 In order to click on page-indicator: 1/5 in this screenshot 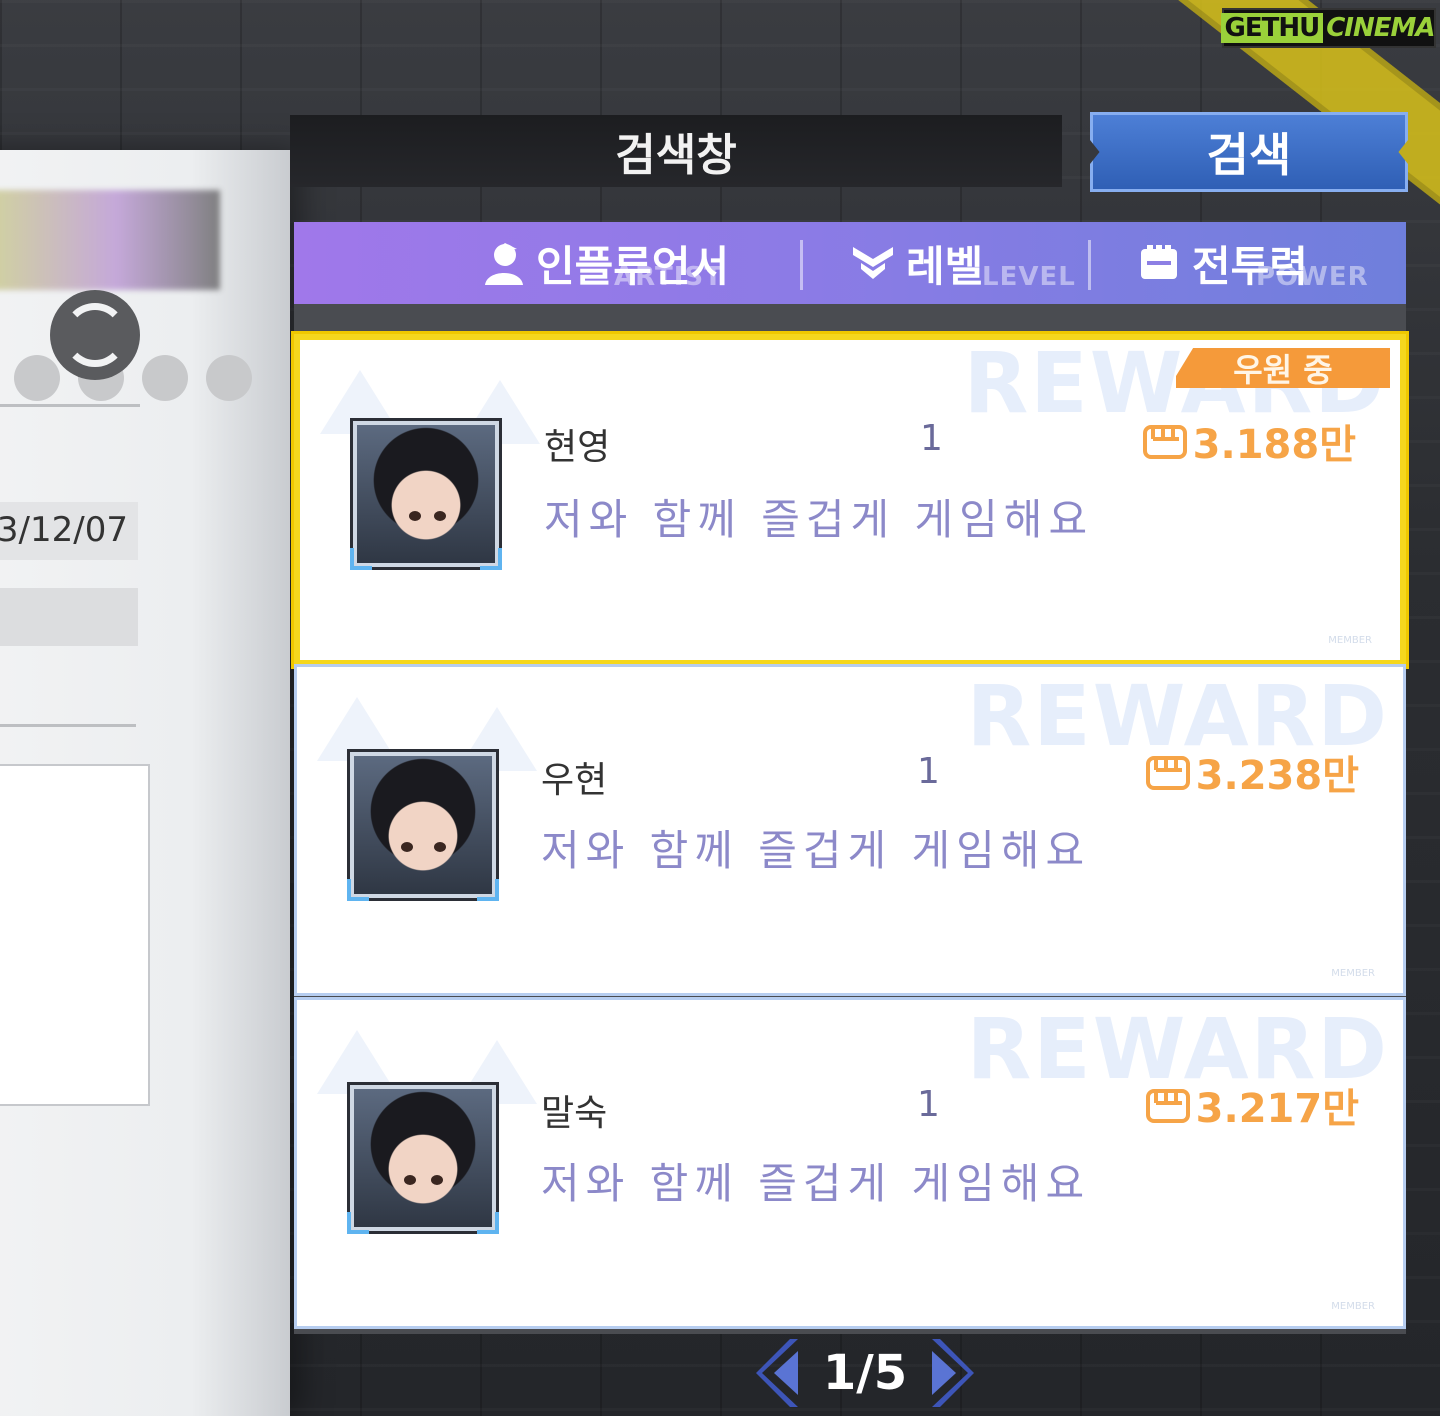, I will do `click(865, 1373)`.